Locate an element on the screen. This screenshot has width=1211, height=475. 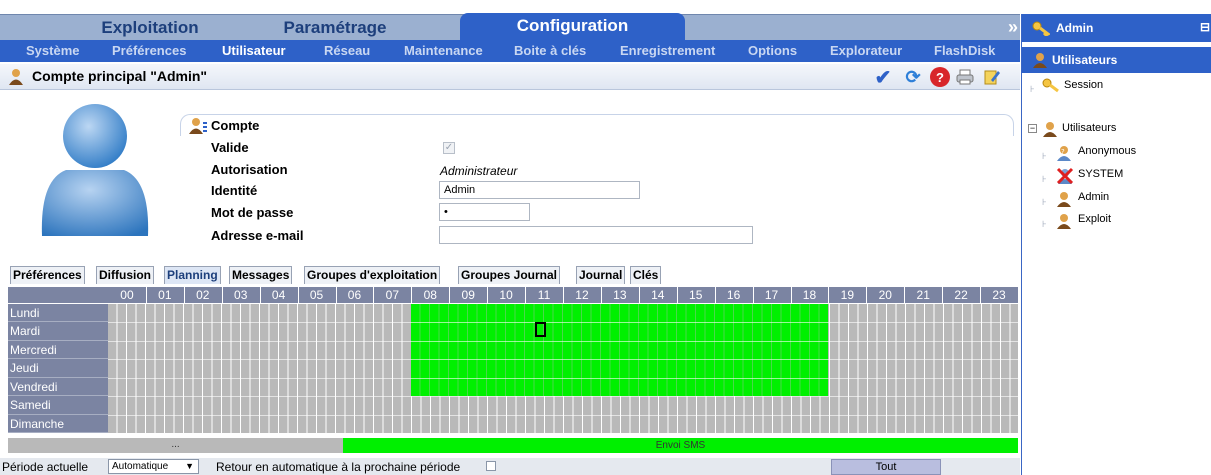
sidebar-header-admin: Admin ⊟ is located at coordinates (1116, 28).